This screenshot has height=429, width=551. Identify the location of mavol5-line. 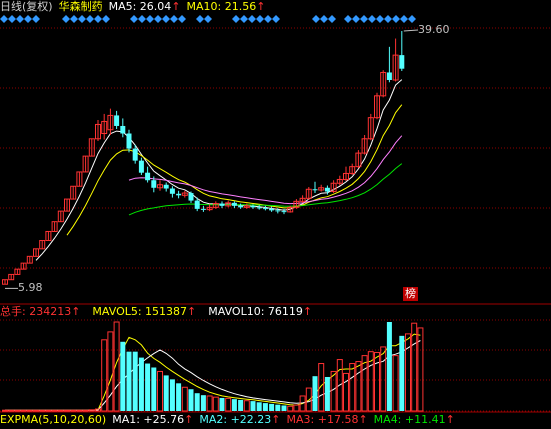
(213, 372).